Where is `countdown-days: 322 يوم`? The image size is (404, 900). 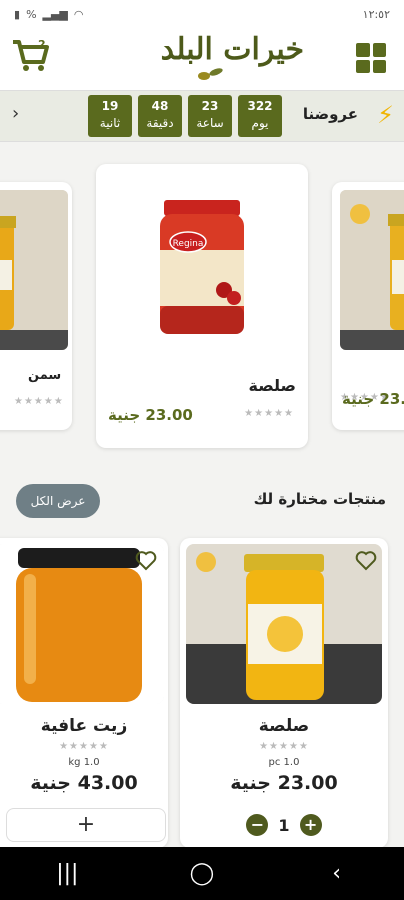 countdown-days: 322 يوم is located at coordinates (260, 116).